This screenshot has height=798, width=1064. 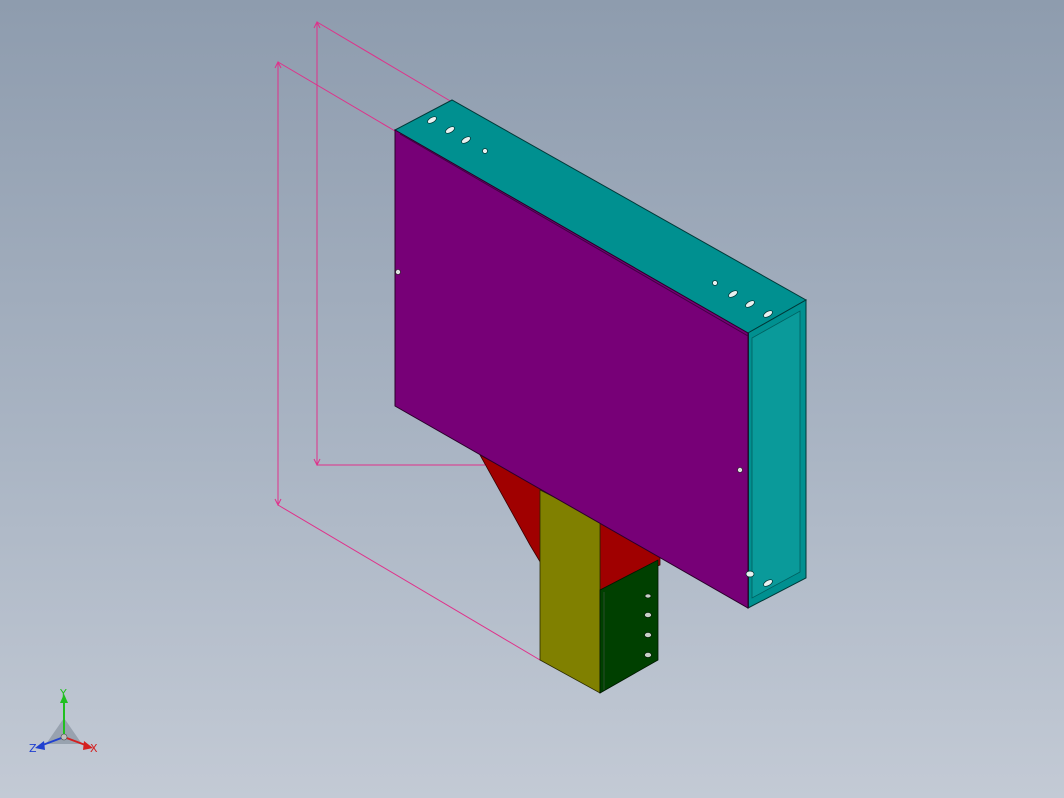 I want to click on post-front-face, so click(x=570, y=591).